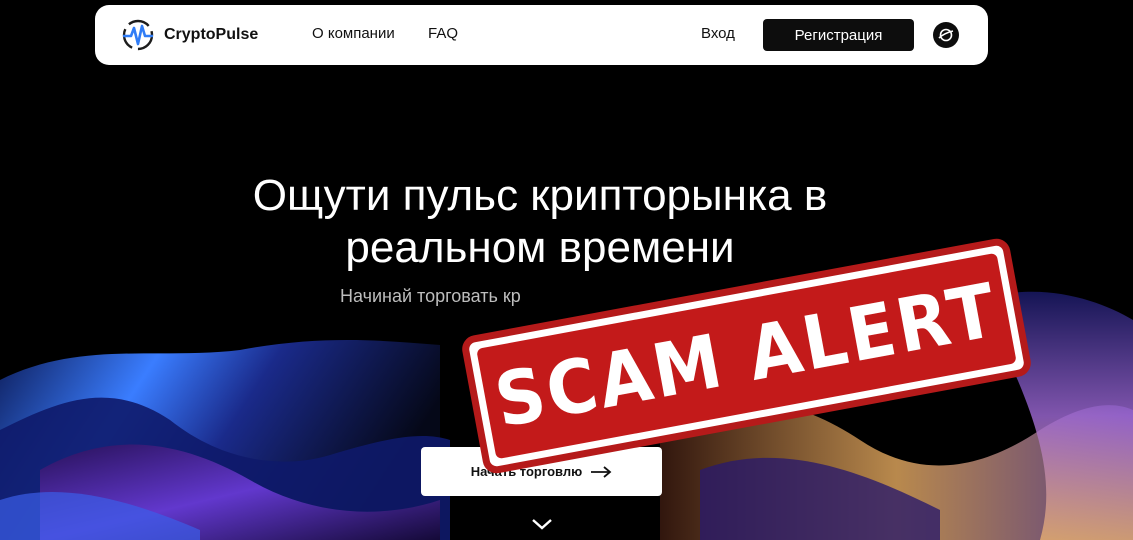 The width and height of the screenshot is (1133, 540). I want to click on logo: CryptoPulse, so click(189, 35).